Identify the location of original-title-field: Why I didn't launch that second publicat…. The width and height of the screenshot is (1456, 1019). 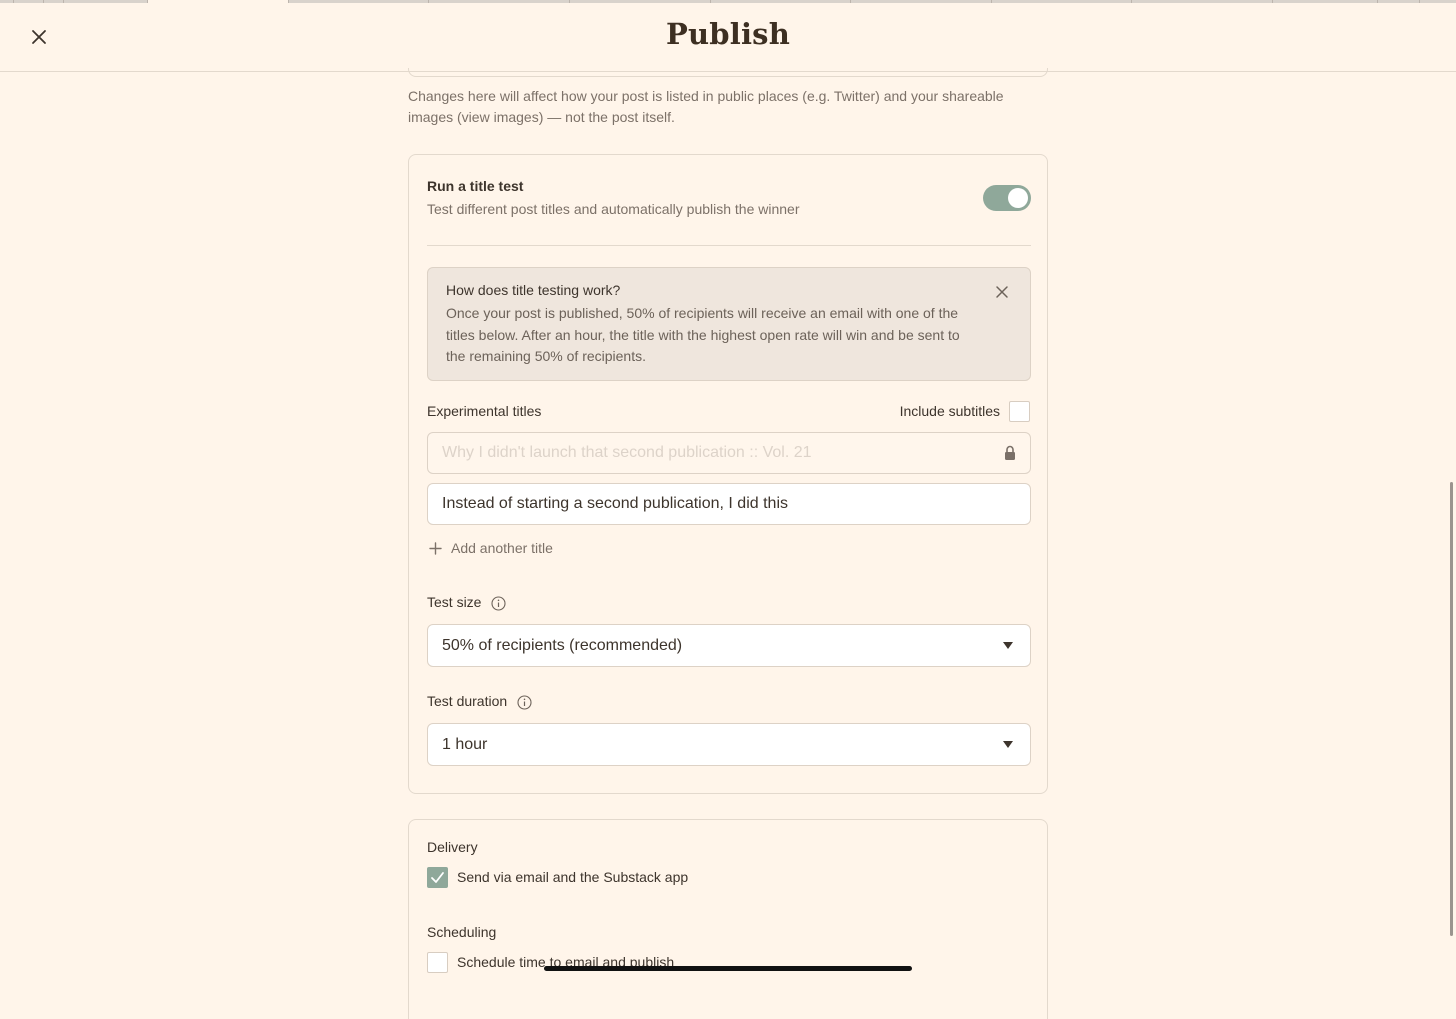
(729, 453).